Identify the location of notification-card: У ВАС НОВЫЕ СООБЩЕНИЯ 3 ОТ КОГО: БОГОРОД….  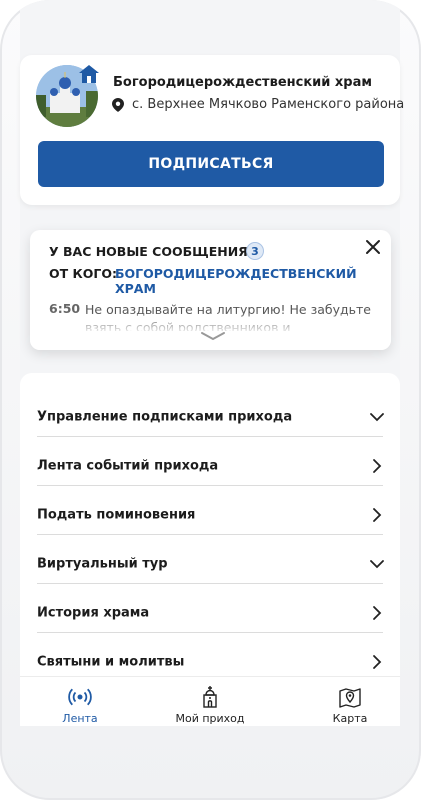
(210, 290).